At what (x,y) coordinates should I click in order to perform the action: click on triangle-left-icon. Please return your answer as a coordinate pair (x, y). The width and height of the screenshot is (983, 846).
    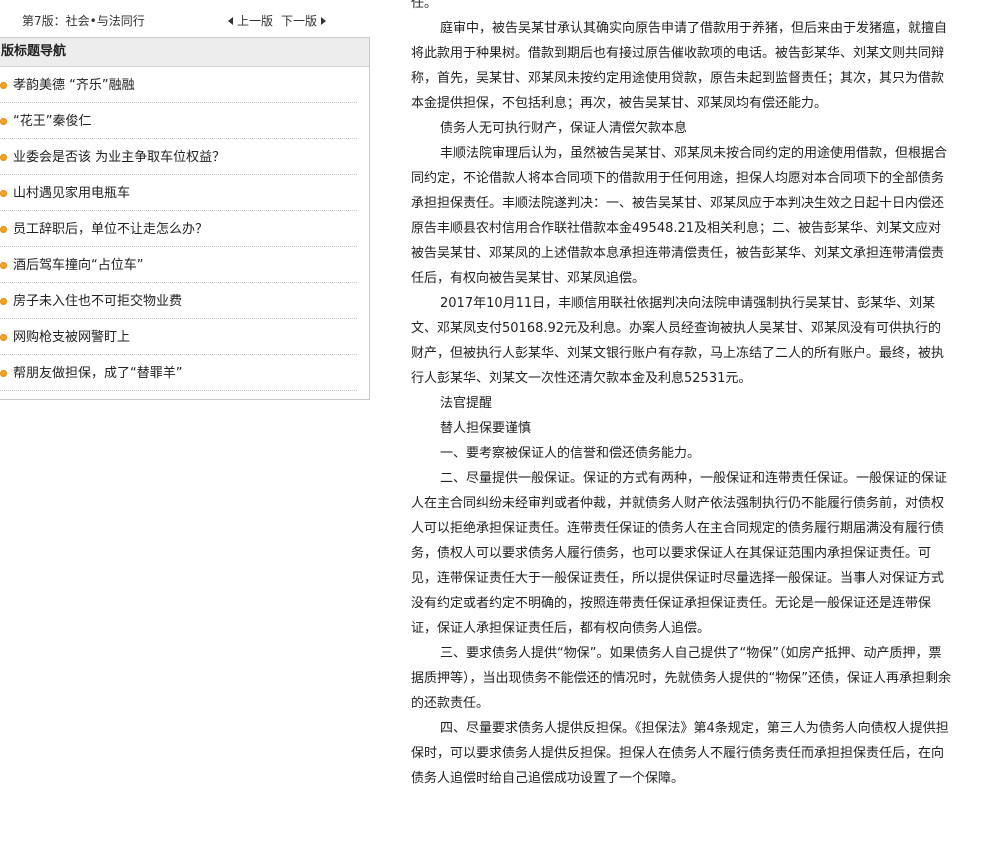
    Looking at the image, I should click on (230, 20).